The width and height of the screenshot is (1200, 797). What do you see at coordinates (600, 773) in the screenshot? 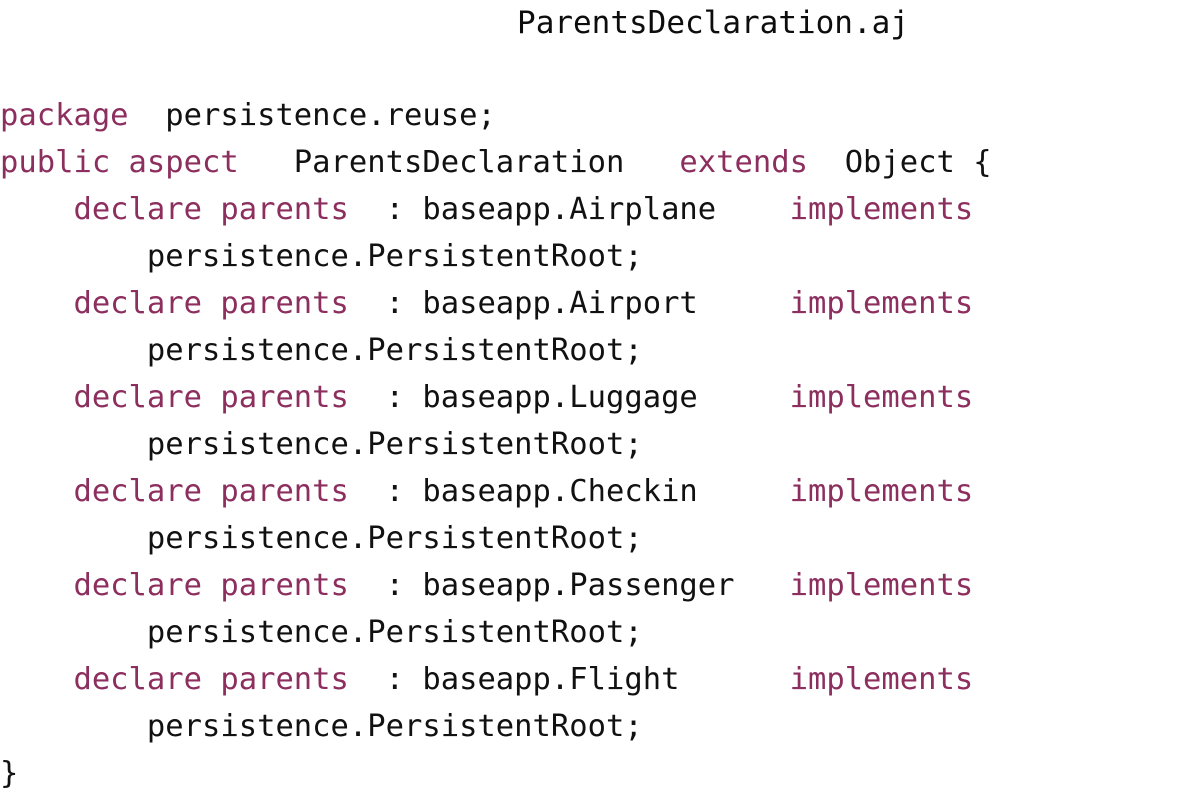
I see `code-line: }` at bounding box center [600, 773].